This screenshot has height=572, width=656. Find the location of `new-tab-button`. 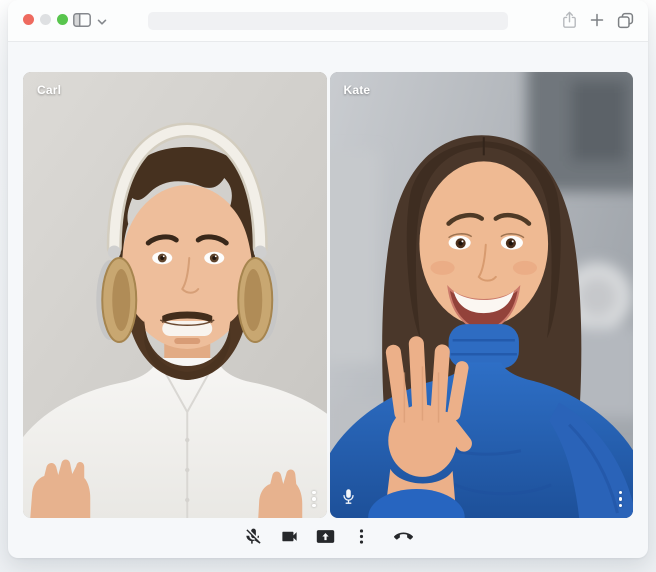

new-tab-button is located at coordinates (597, 21).